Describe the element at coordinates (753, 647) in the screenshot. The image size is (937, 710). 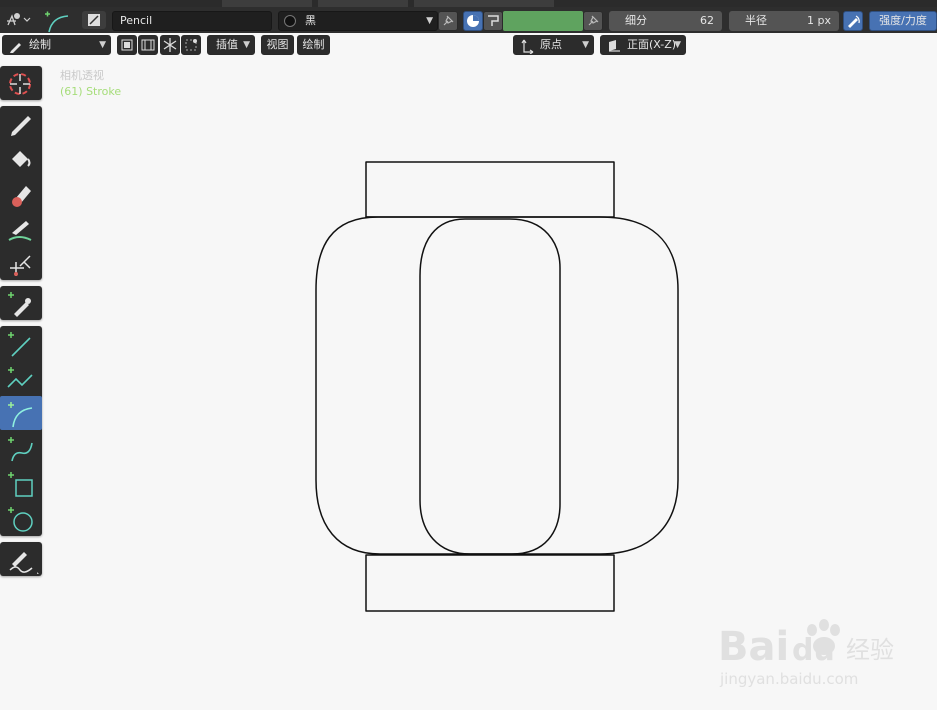
I see `svg-text: Bai` at that location.